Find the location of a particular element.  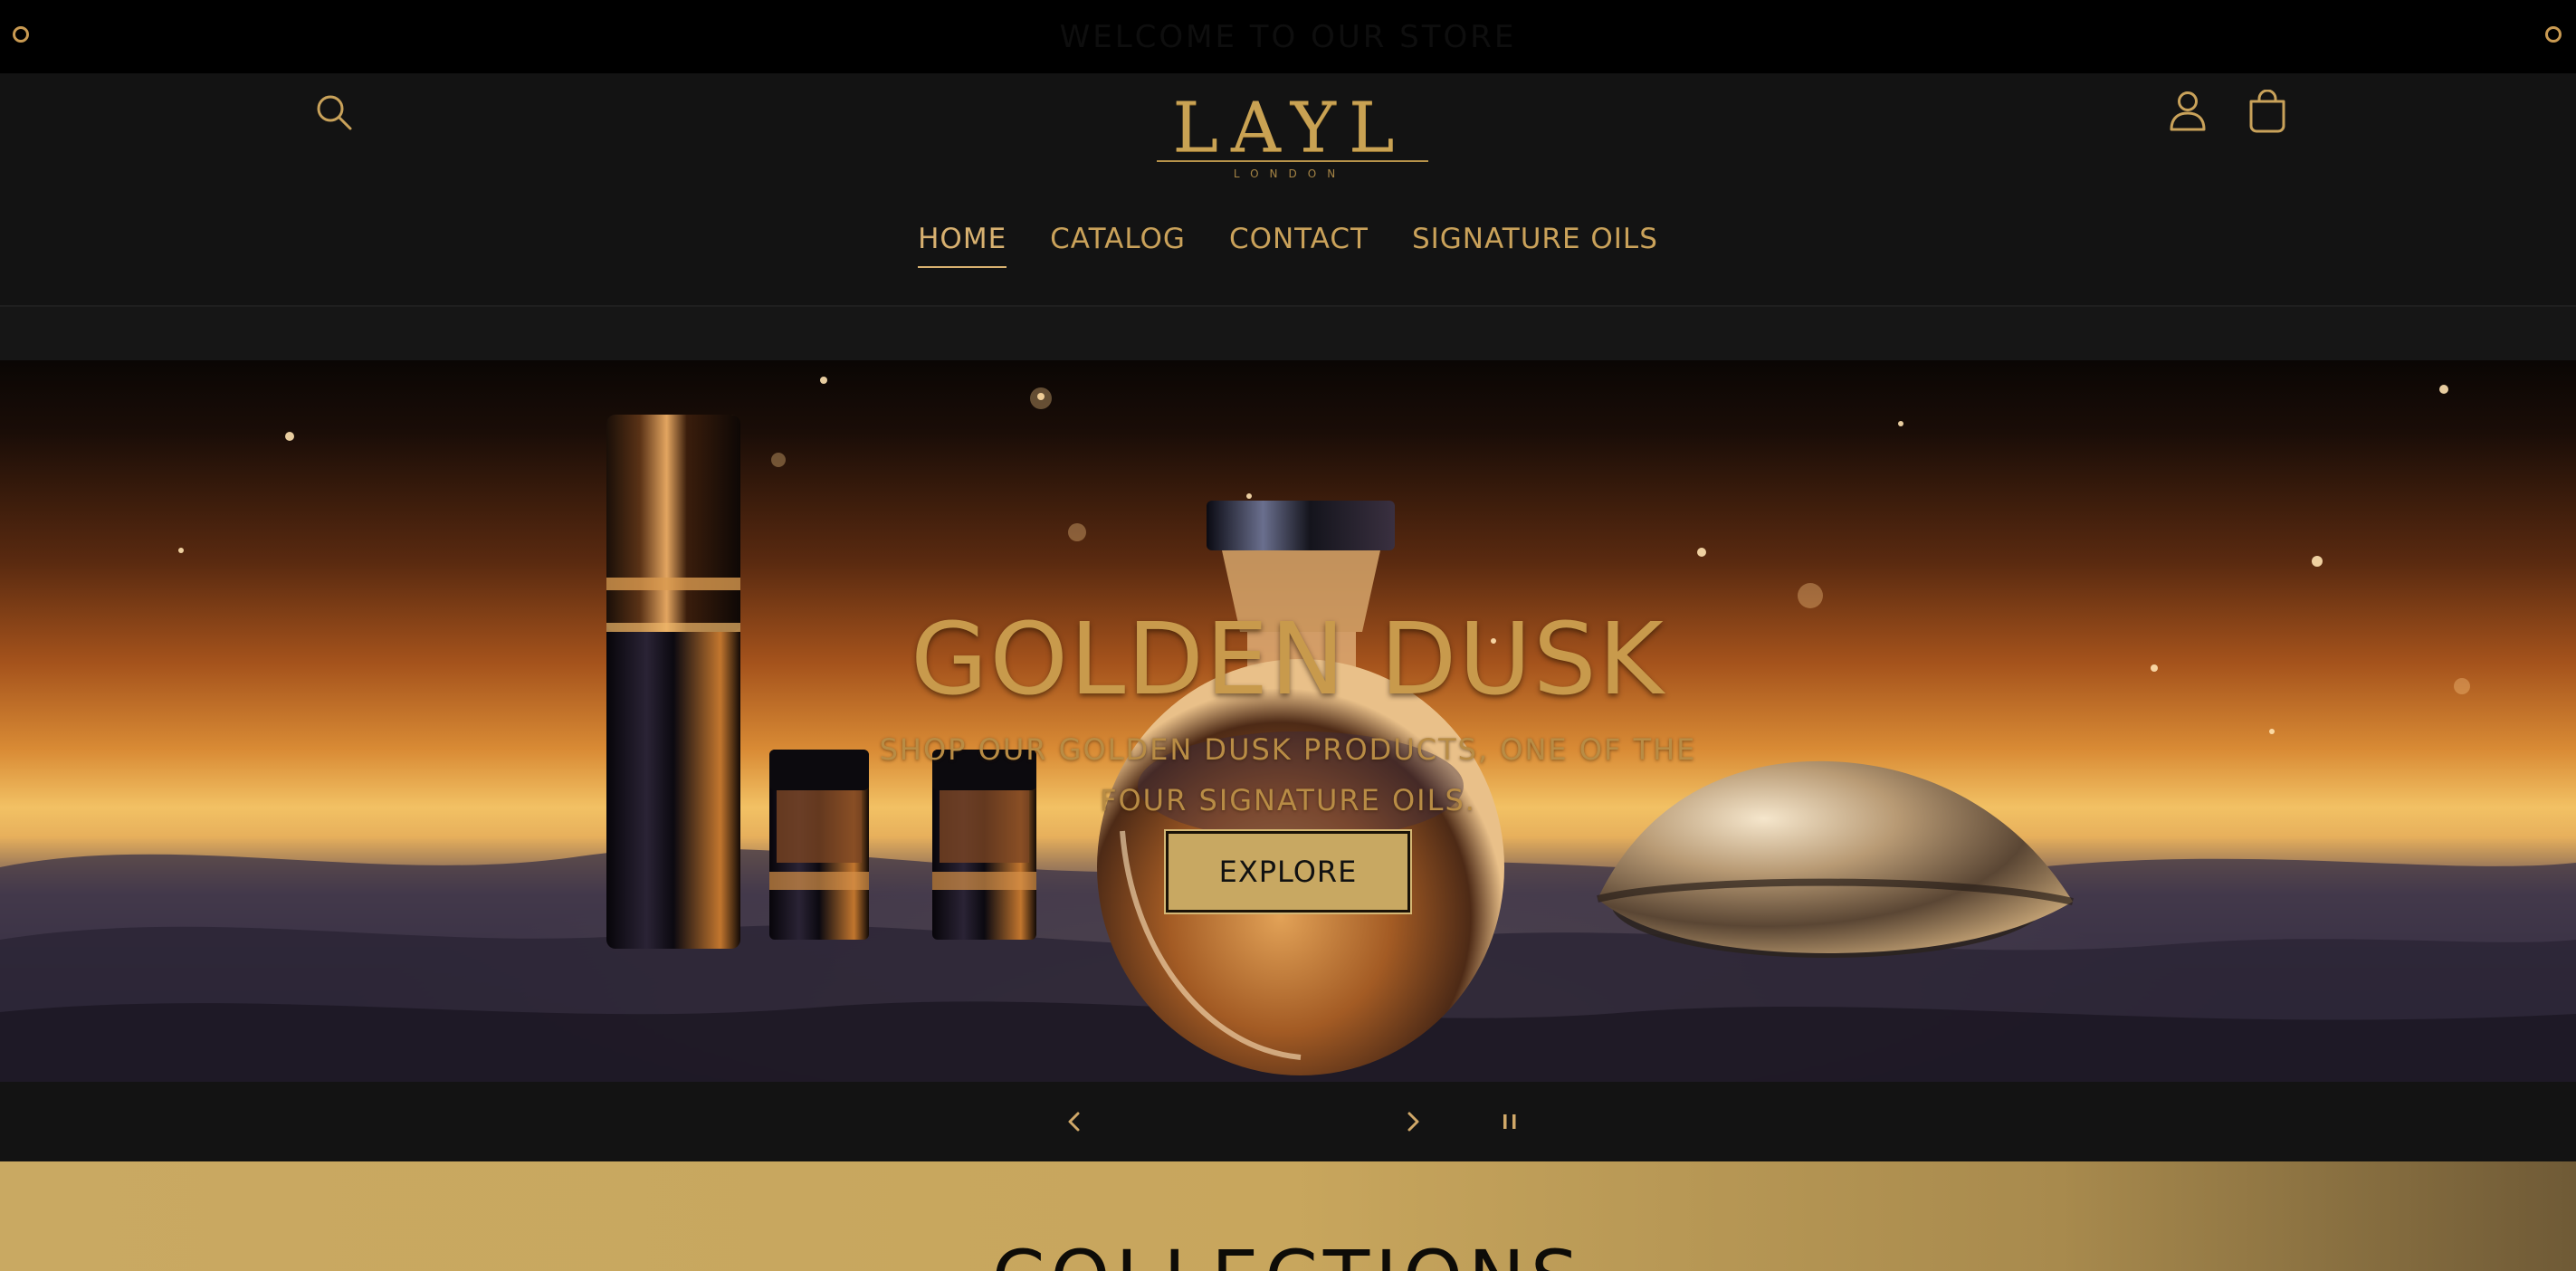

logo-text: LAYL is located at coordinates (1289, 127).